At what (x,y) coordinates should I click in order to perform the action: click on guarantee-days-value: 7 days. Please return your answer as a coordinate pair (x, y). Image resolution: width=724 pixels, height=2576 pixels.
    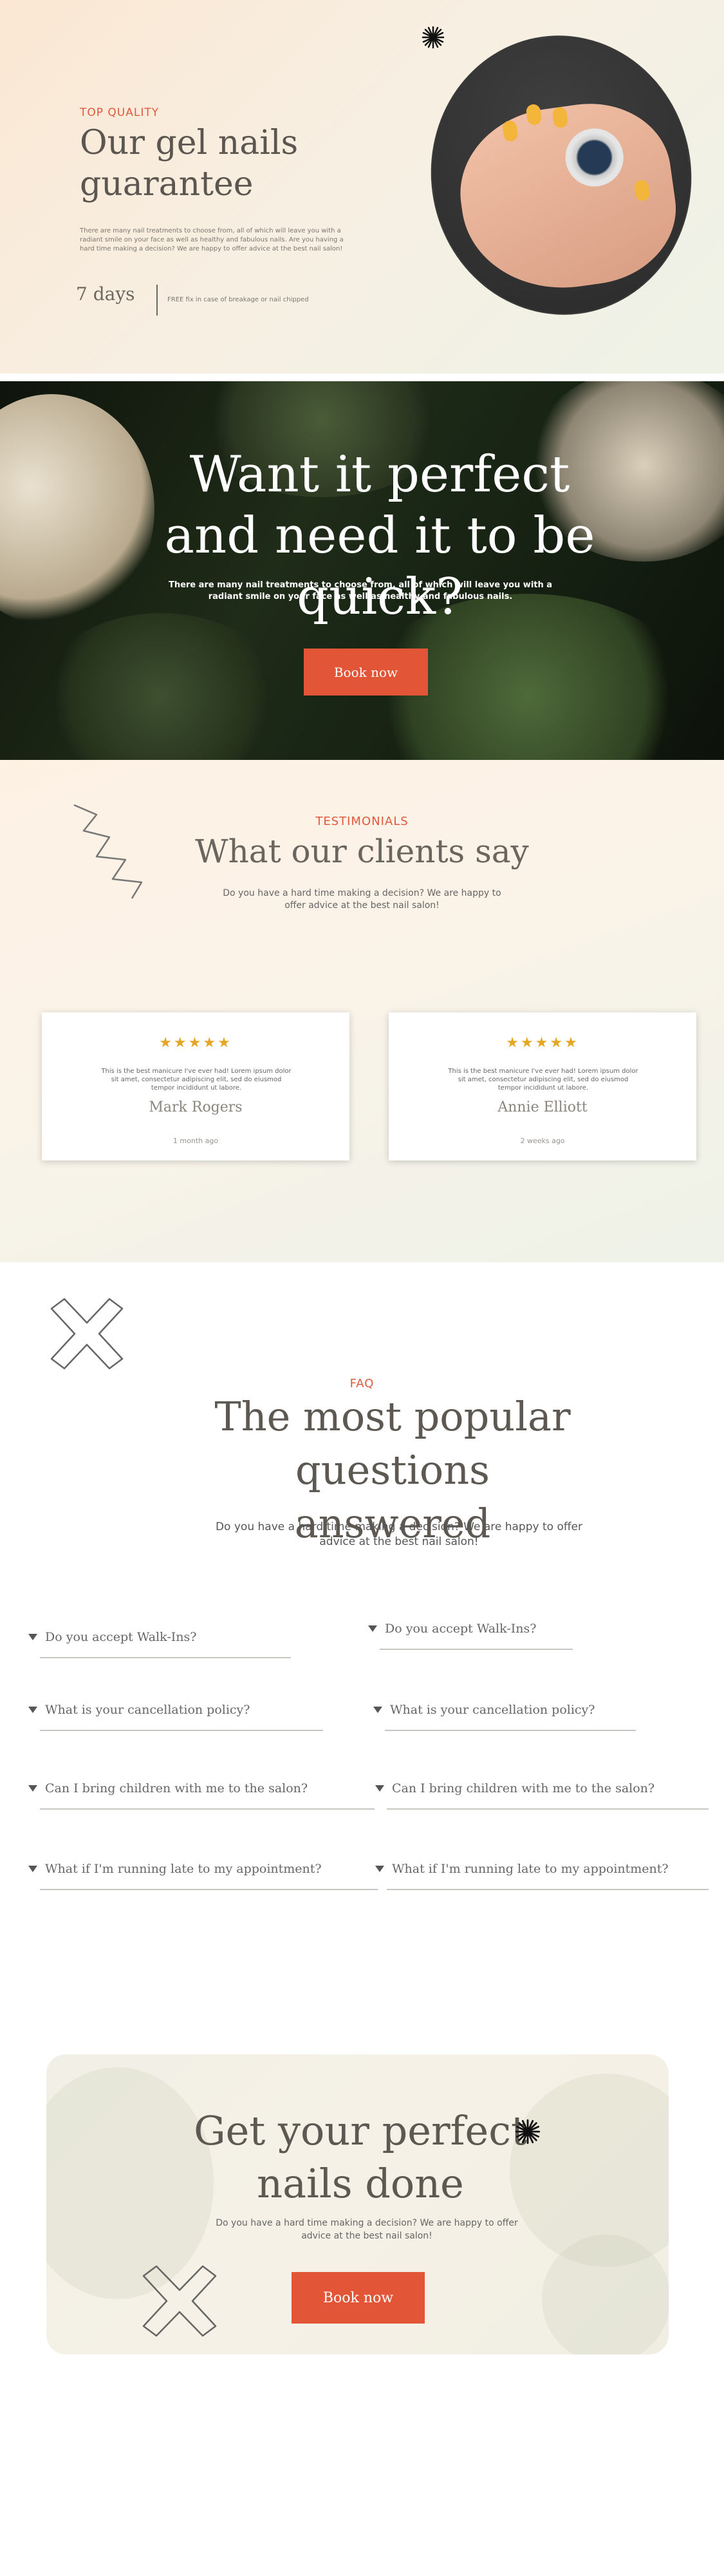
    Looking at the image, I should click on (105, 294).